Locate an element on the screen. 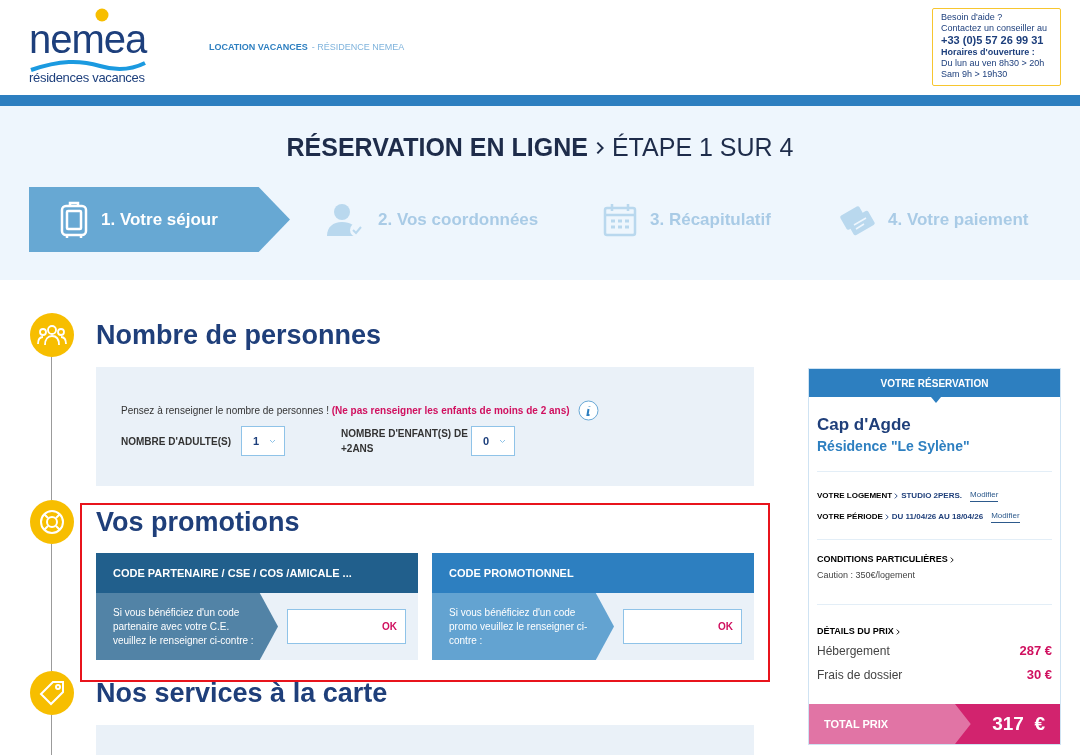 The height and width of the screenshot is (755, 1080). number-select: 0 is located at coordinates (493, 441).